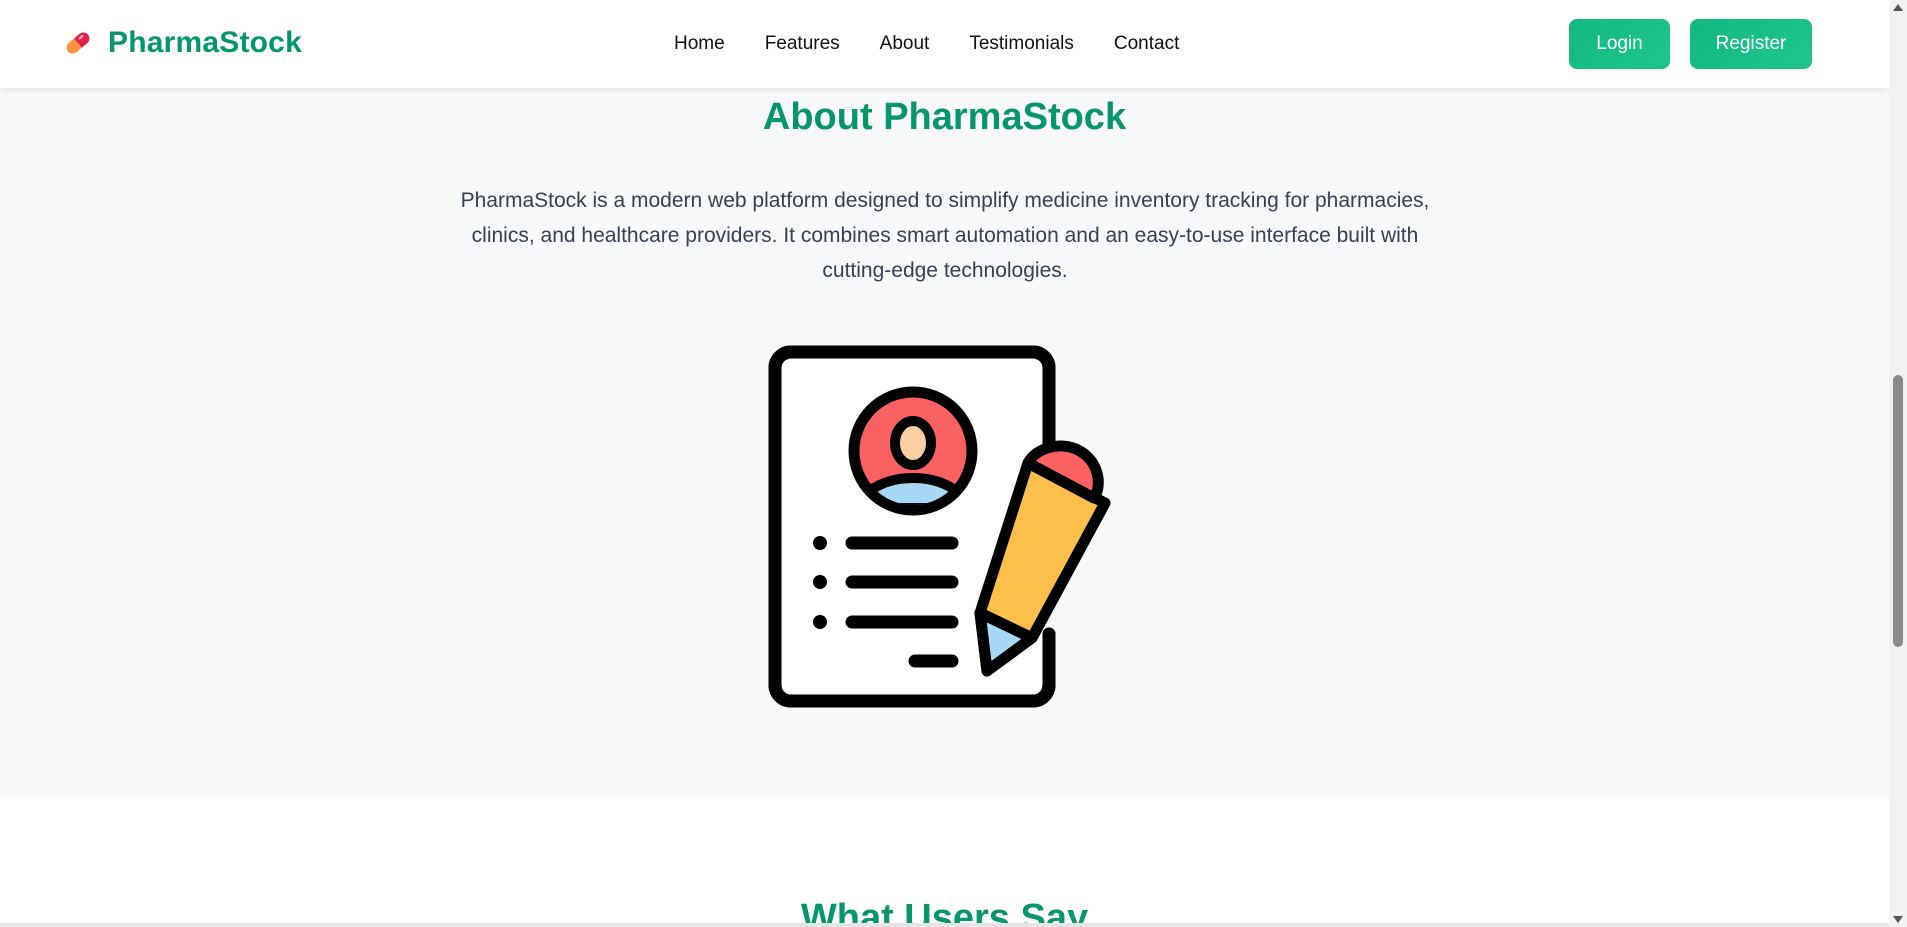  I want to click on scroll-up-icon, so click(1898, 7).